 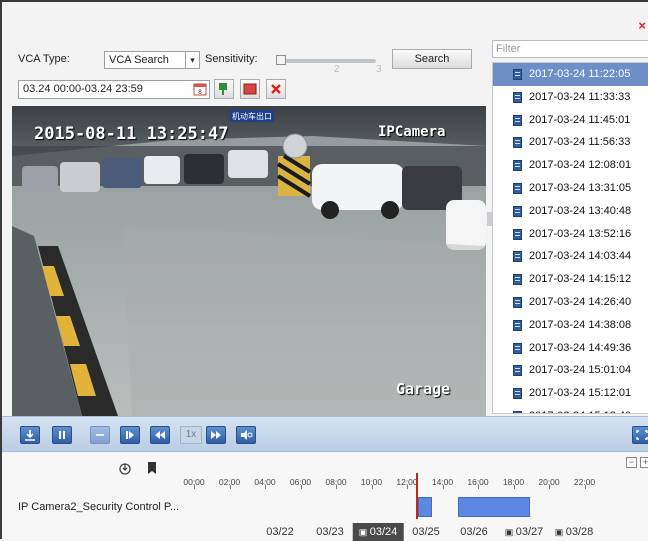 What do you see at coordinates (570, 279) in the screenshot?
I see `recording-item: 2017-03-24 14:15:12` at bounding box center [570, 279].